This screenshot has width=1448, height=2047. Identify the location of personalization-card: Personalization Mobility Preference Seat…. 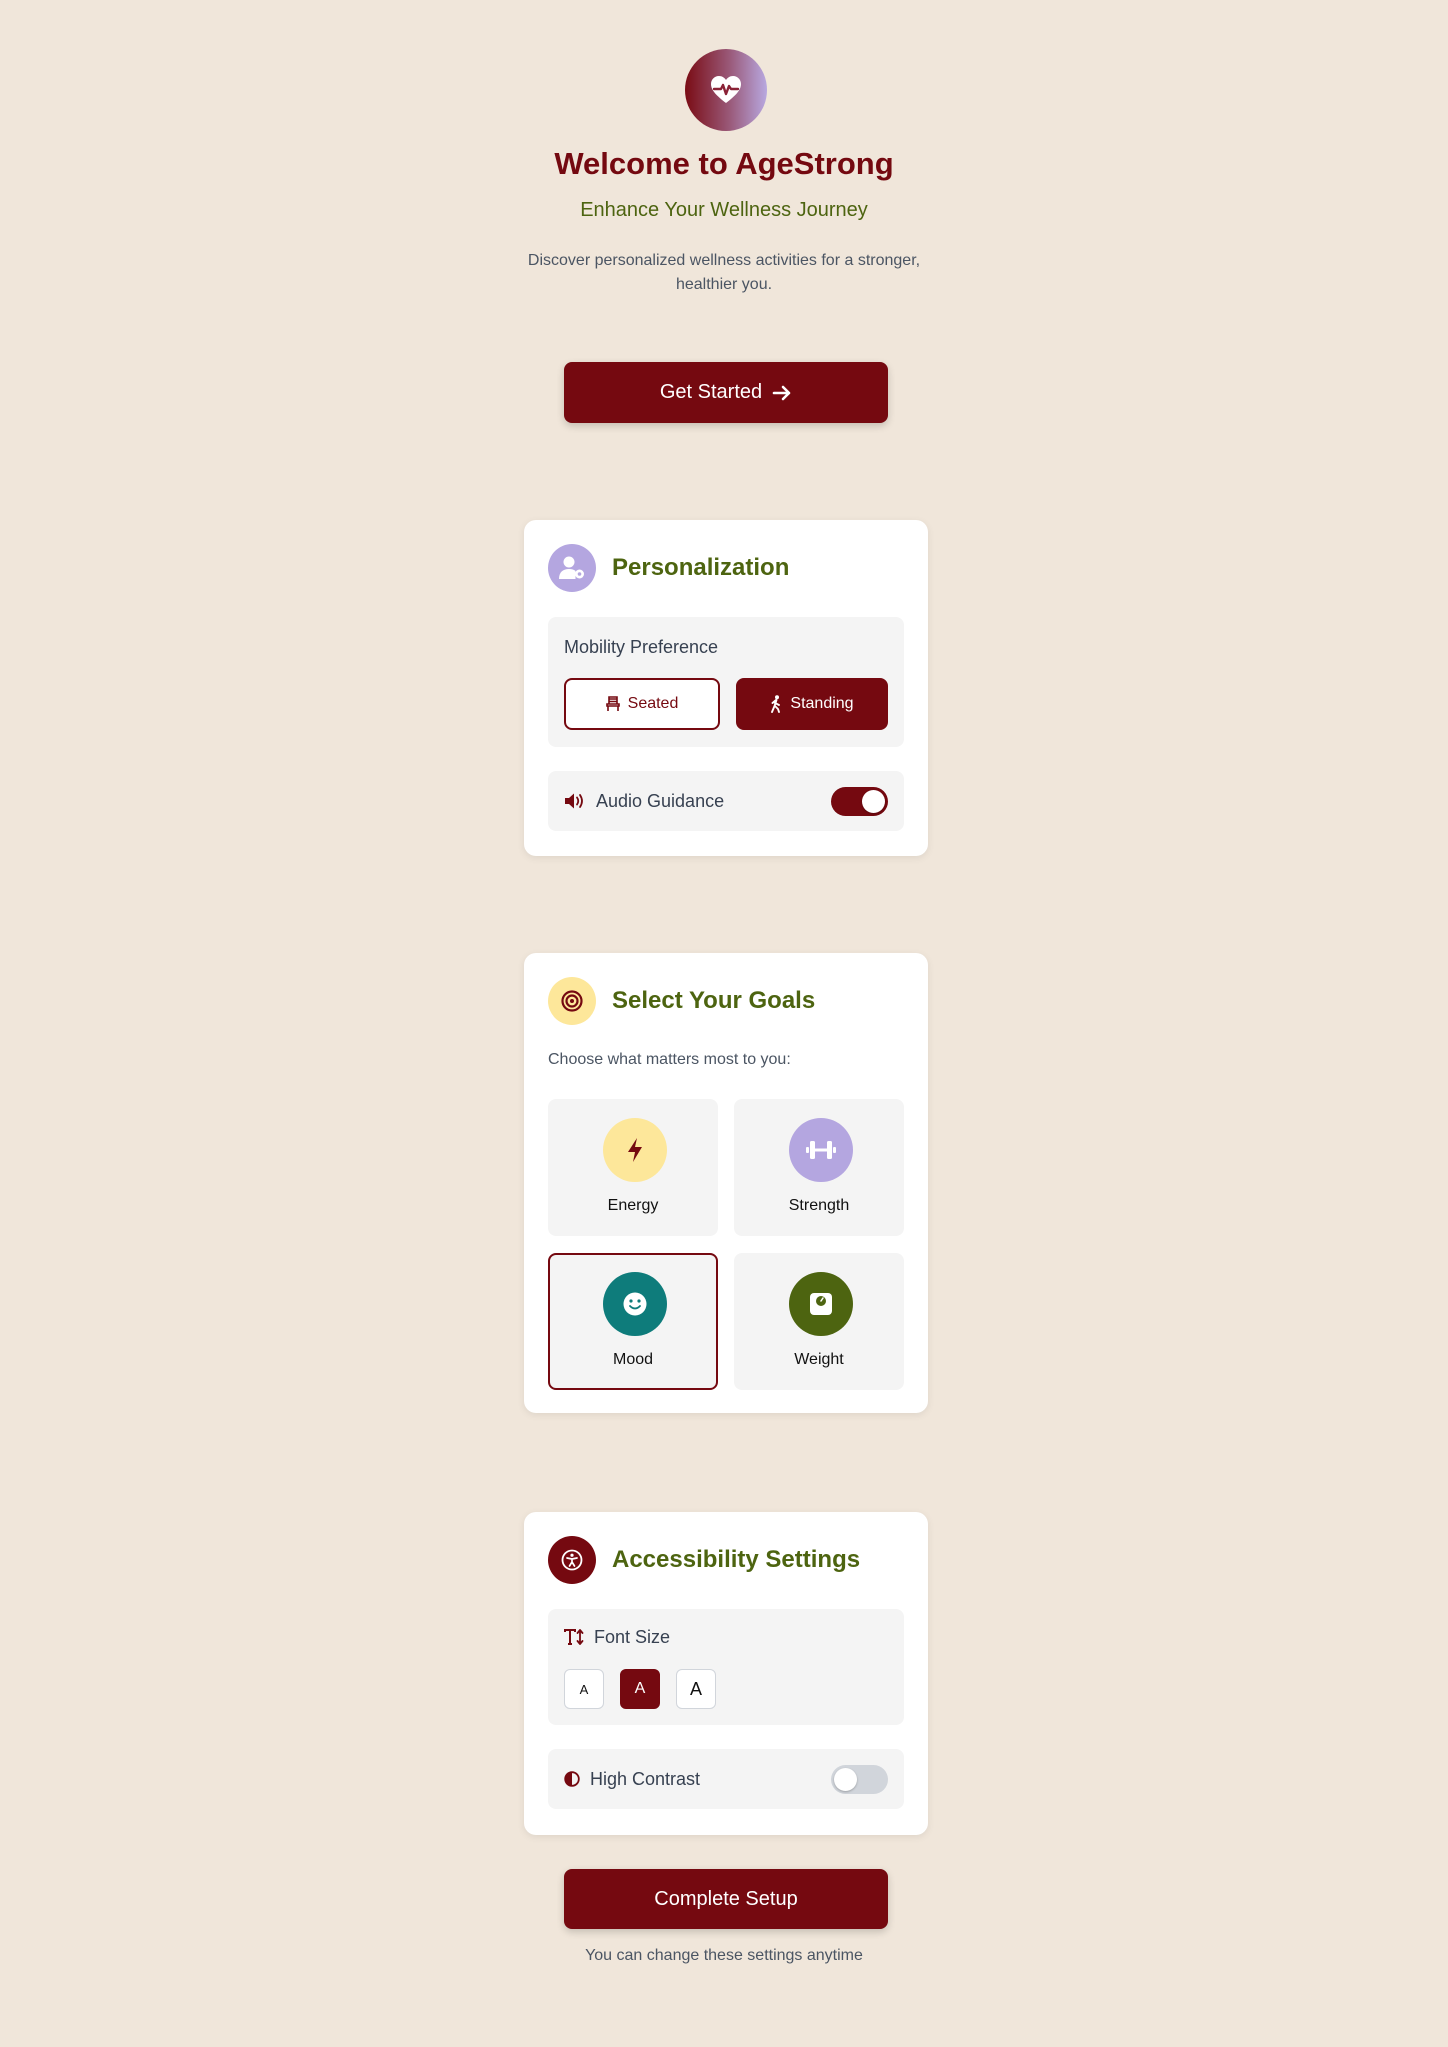
(726, 688).